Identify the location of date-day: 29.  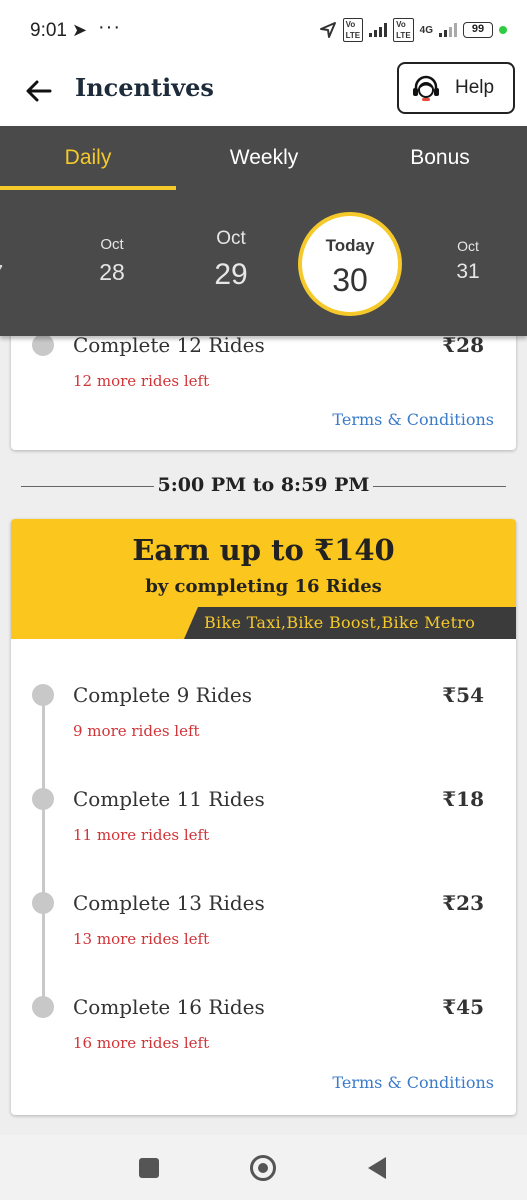
(231, 274).